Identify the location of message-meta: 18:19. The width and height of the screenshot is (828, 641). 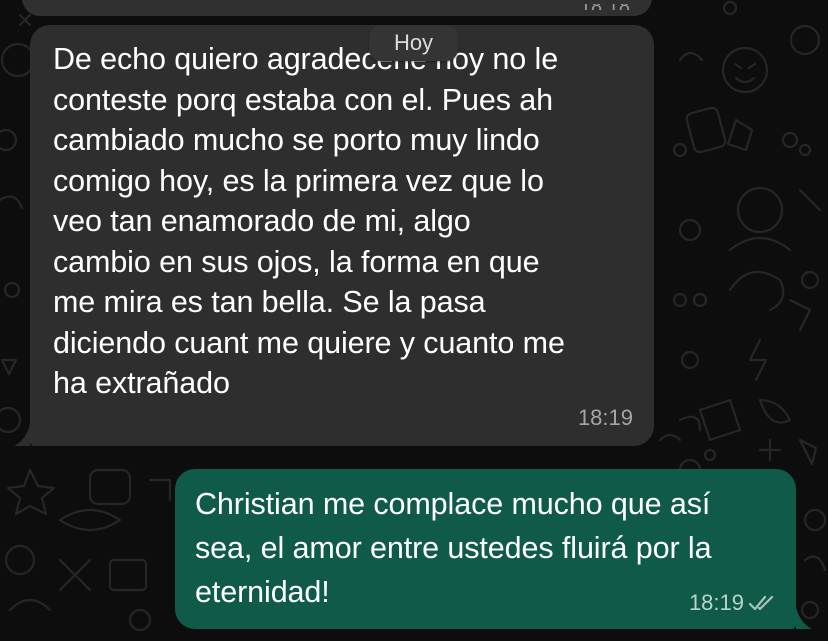
(732, 603).